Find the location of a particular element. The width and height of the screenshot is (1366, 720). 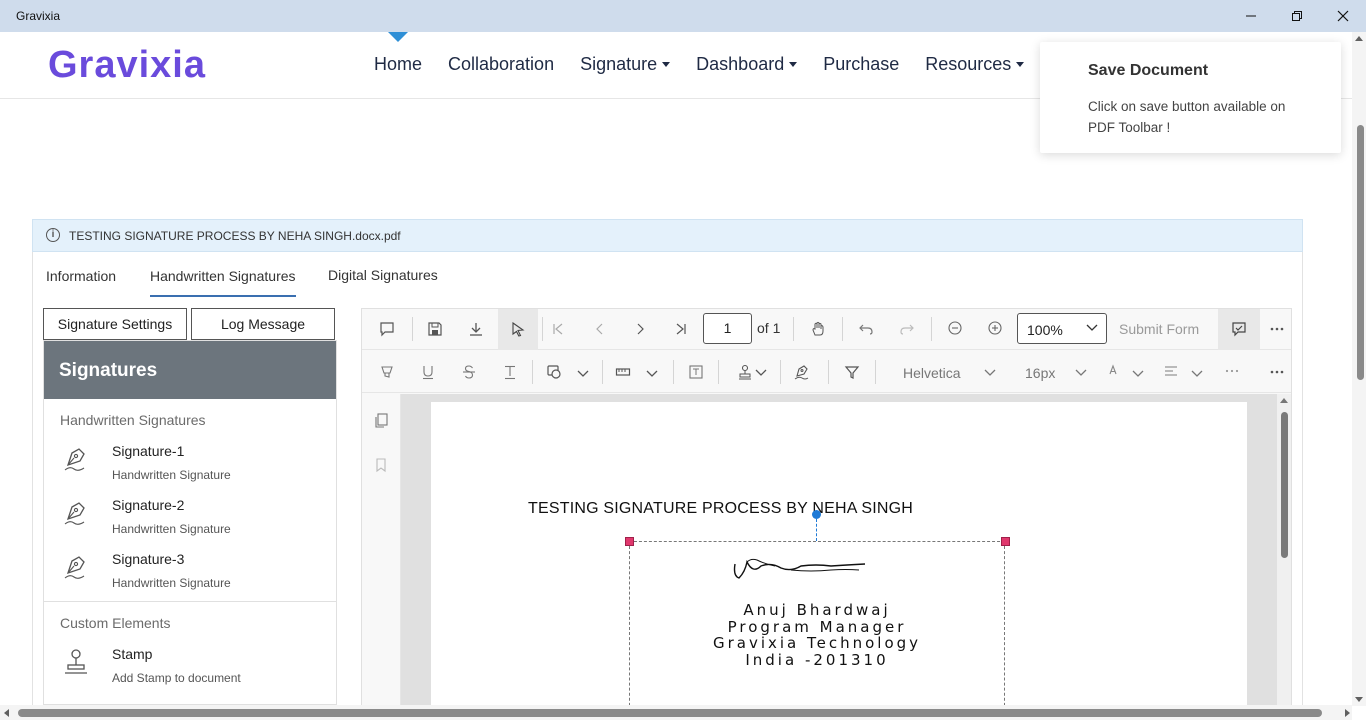

signature-tool-icon is located at coordinates (802, 372).